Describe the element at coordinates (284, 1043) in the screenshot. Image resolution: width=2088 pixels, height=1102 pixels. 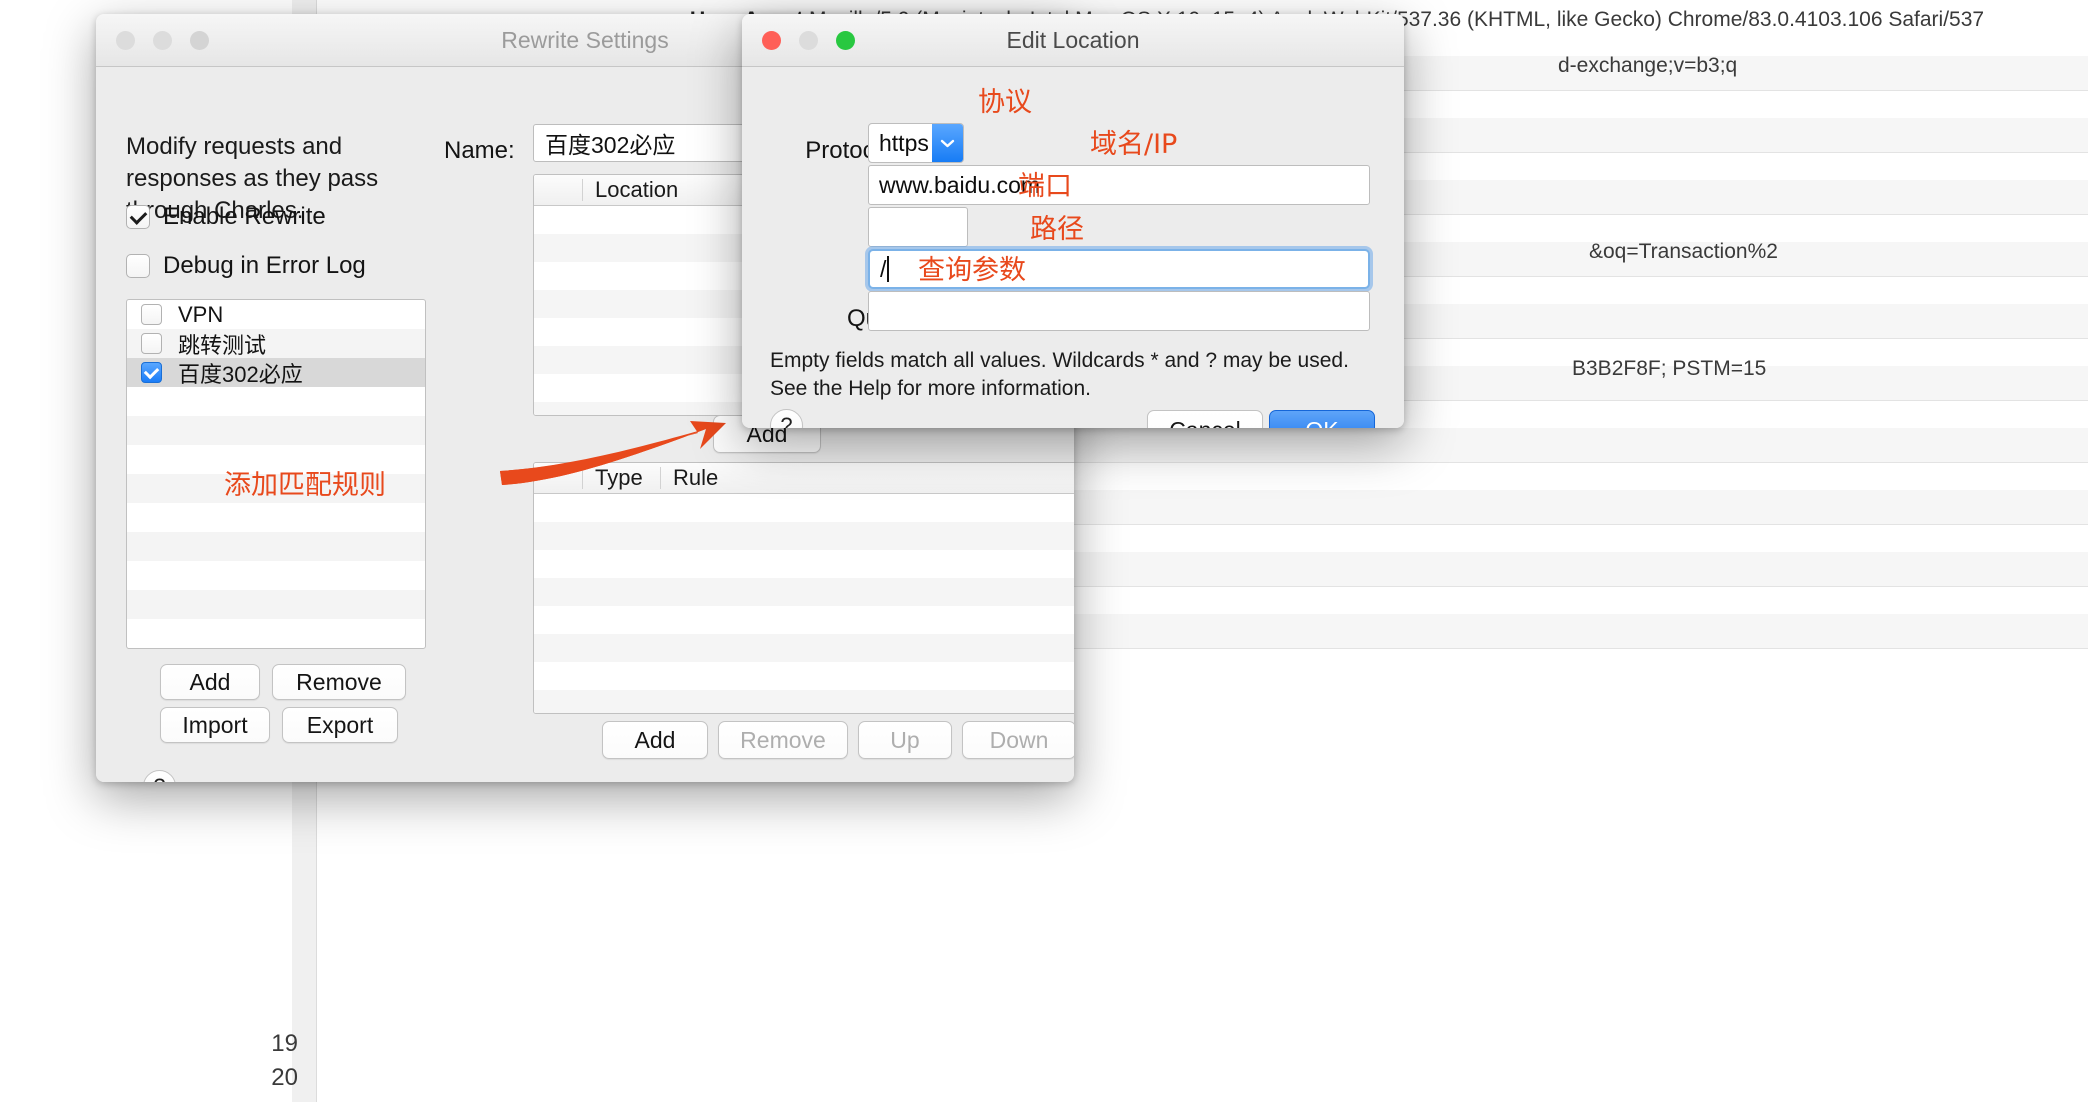
I see `line-number: 19` at that location.